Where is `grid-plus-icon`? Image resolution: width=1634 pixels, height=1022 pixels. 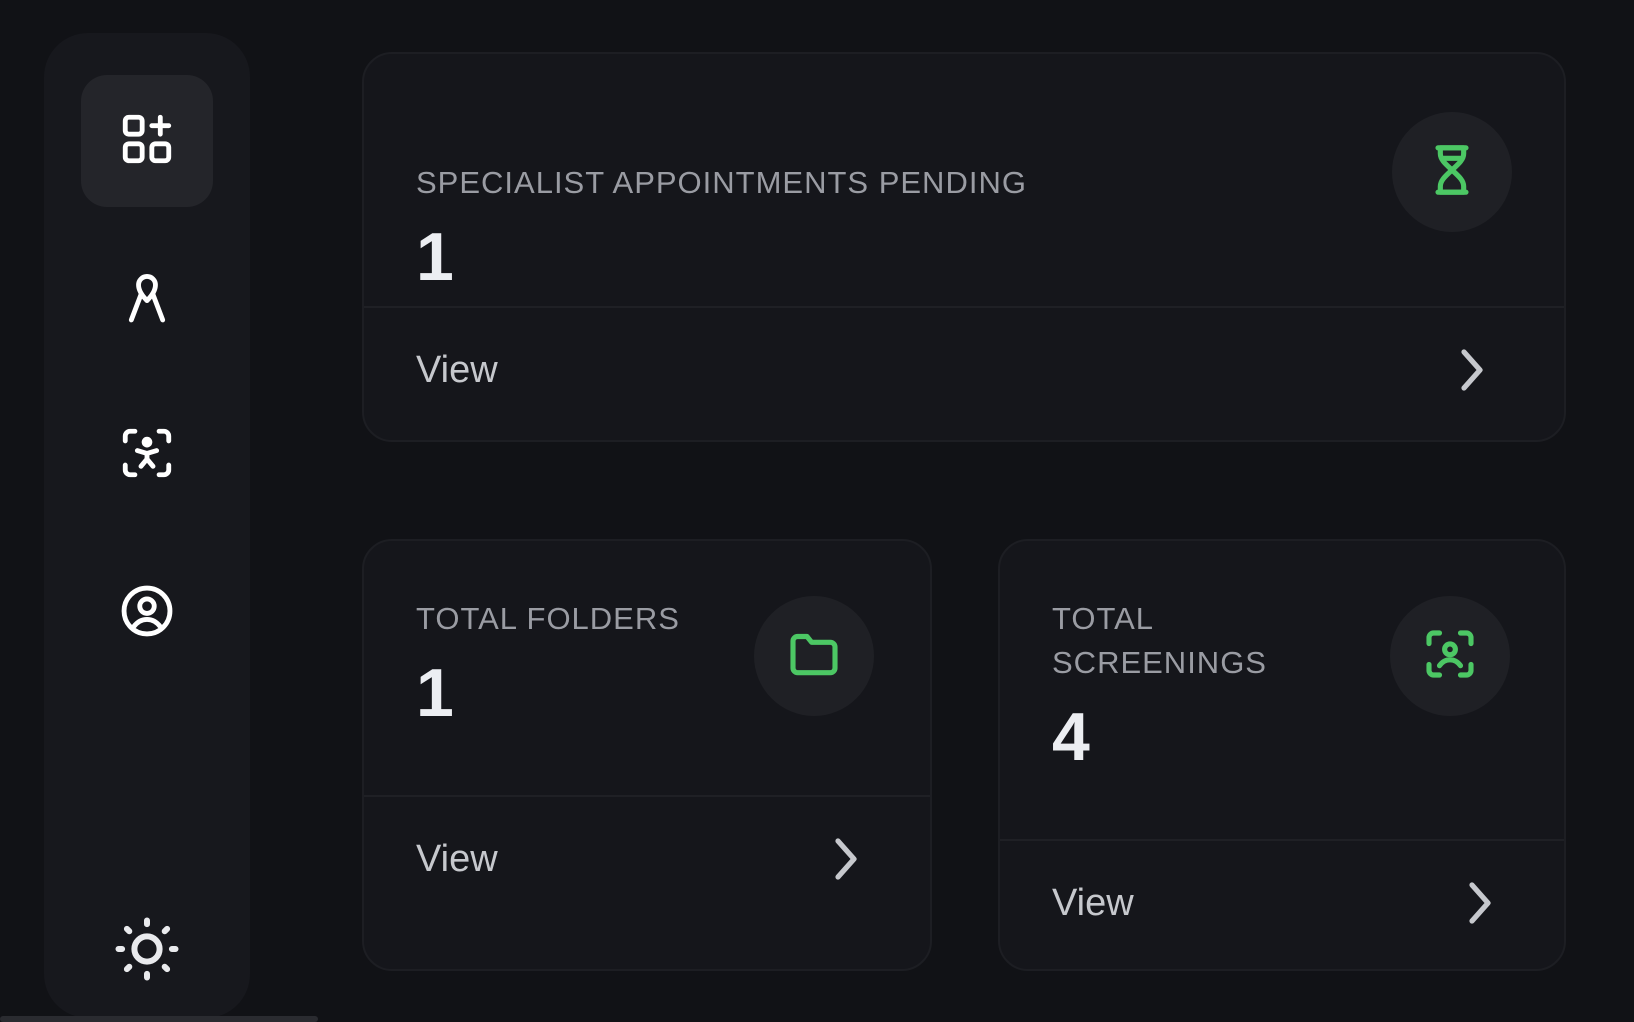
grid-plus-icon is located at coordinates (147, 141).